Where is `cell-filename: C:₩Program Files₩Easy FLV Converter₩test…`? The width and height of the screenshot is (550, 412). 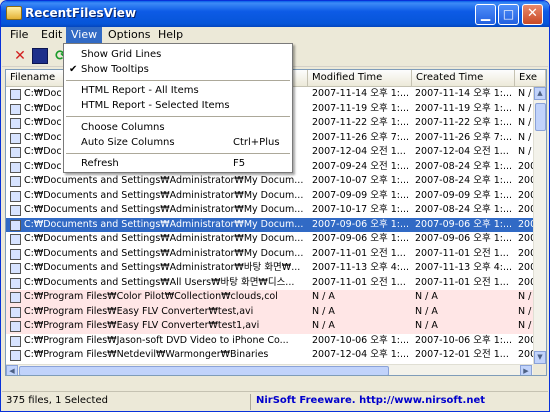 cell-filename: C:₩Program Files₩Easy FLV Converter₩test… is located at coordinates (142, 325).